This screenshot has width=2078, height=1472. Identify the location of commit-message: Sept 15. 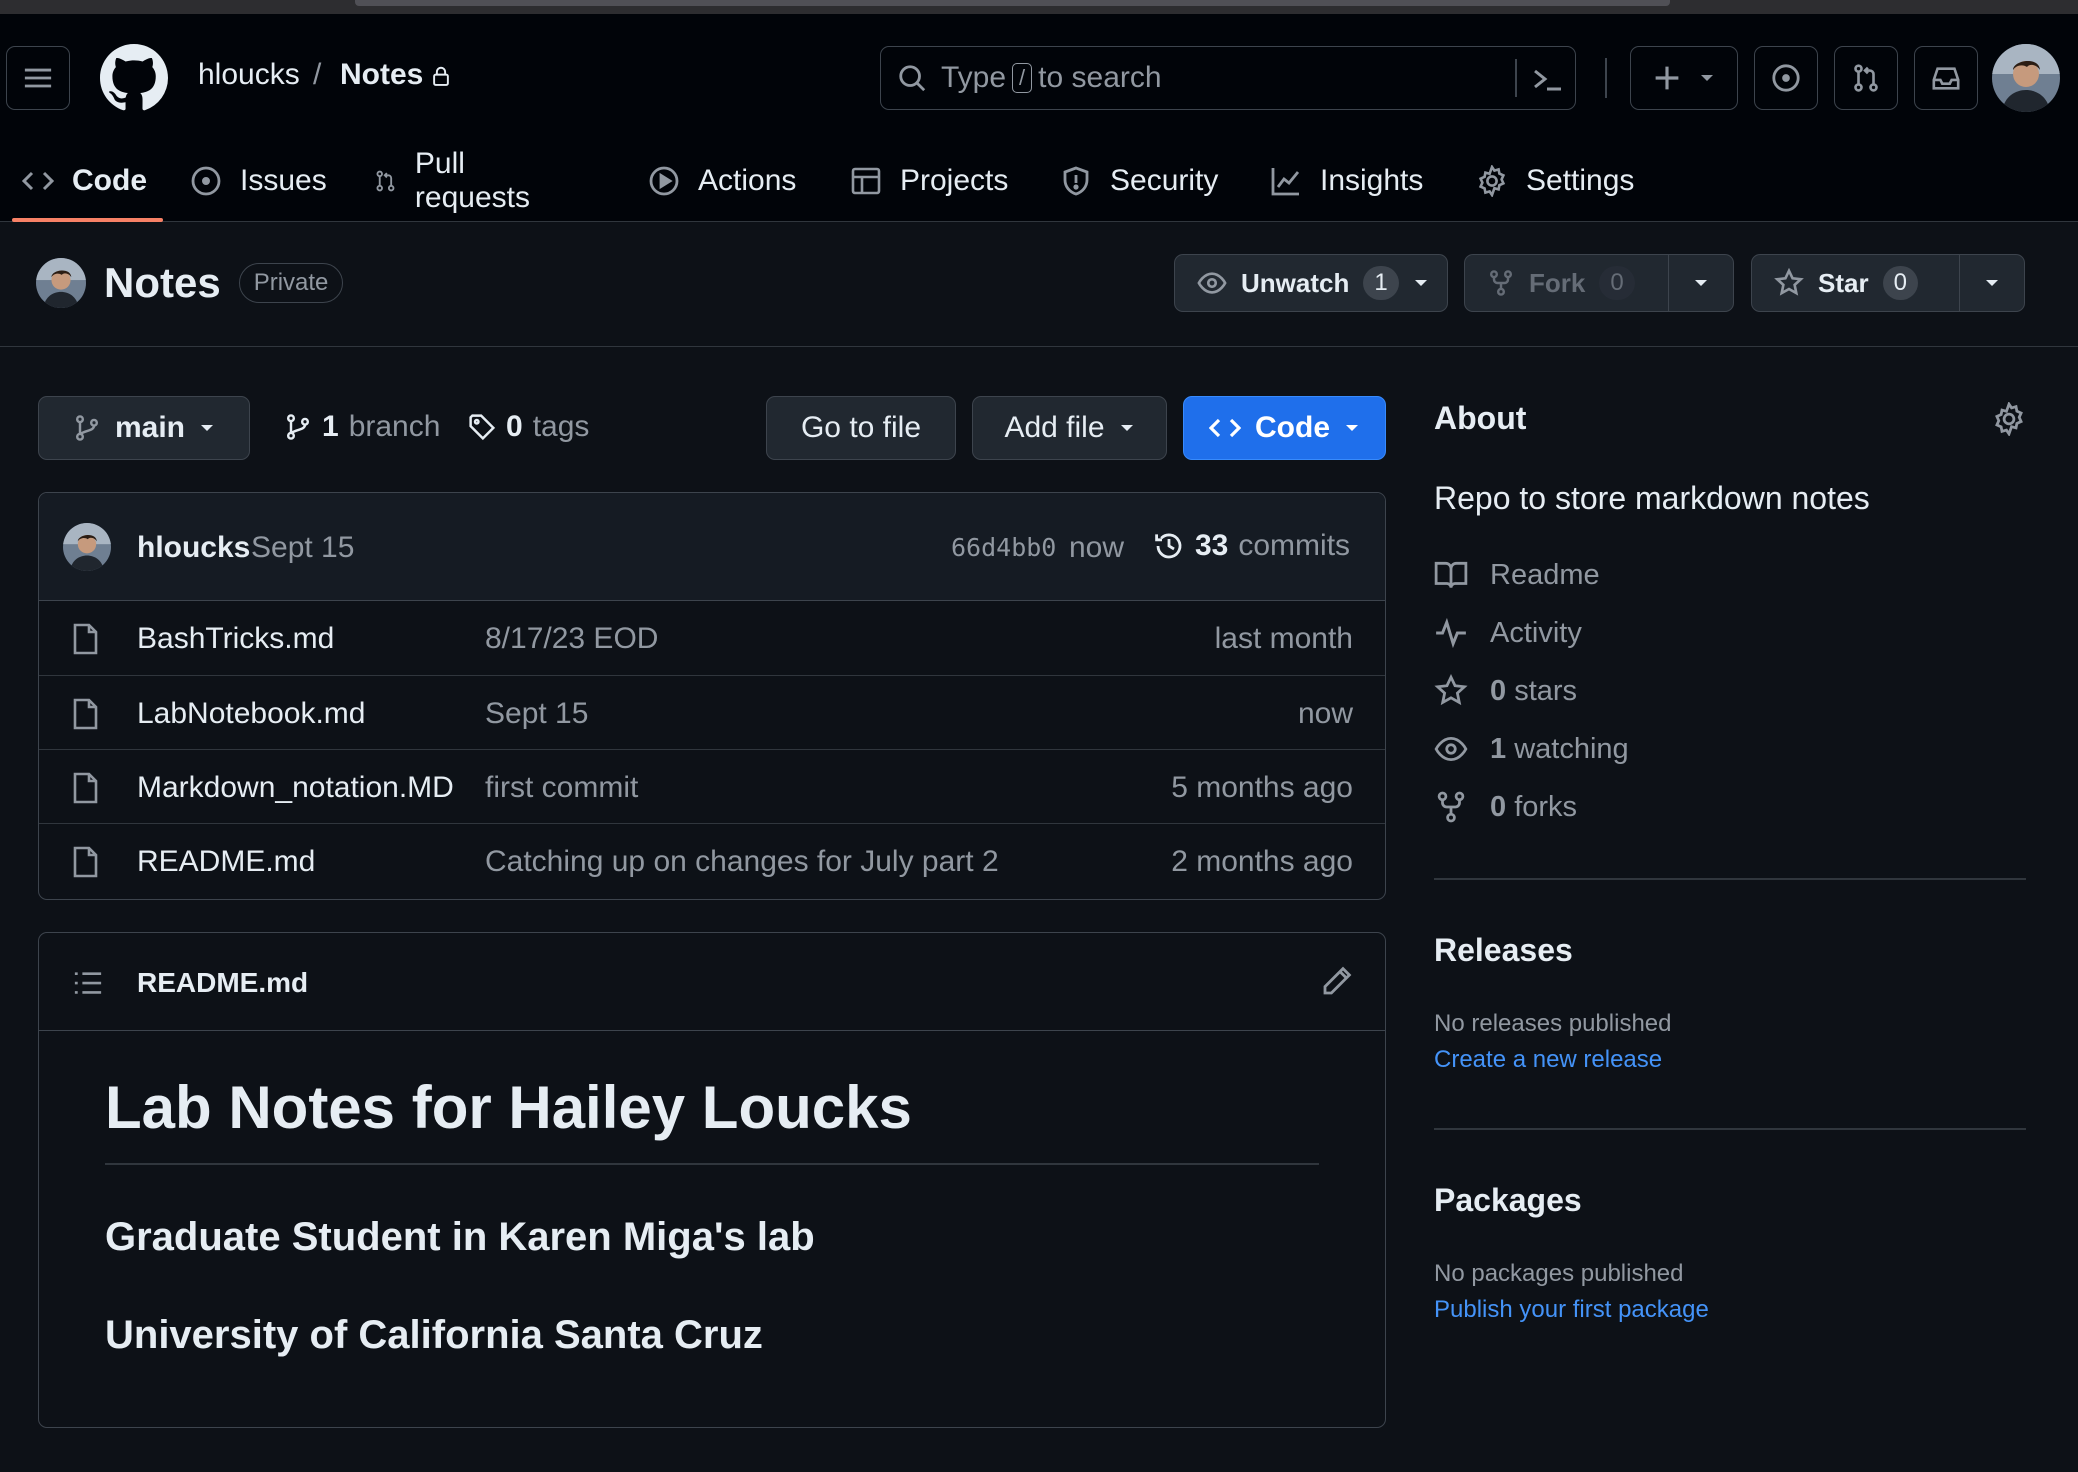
(302, 548).